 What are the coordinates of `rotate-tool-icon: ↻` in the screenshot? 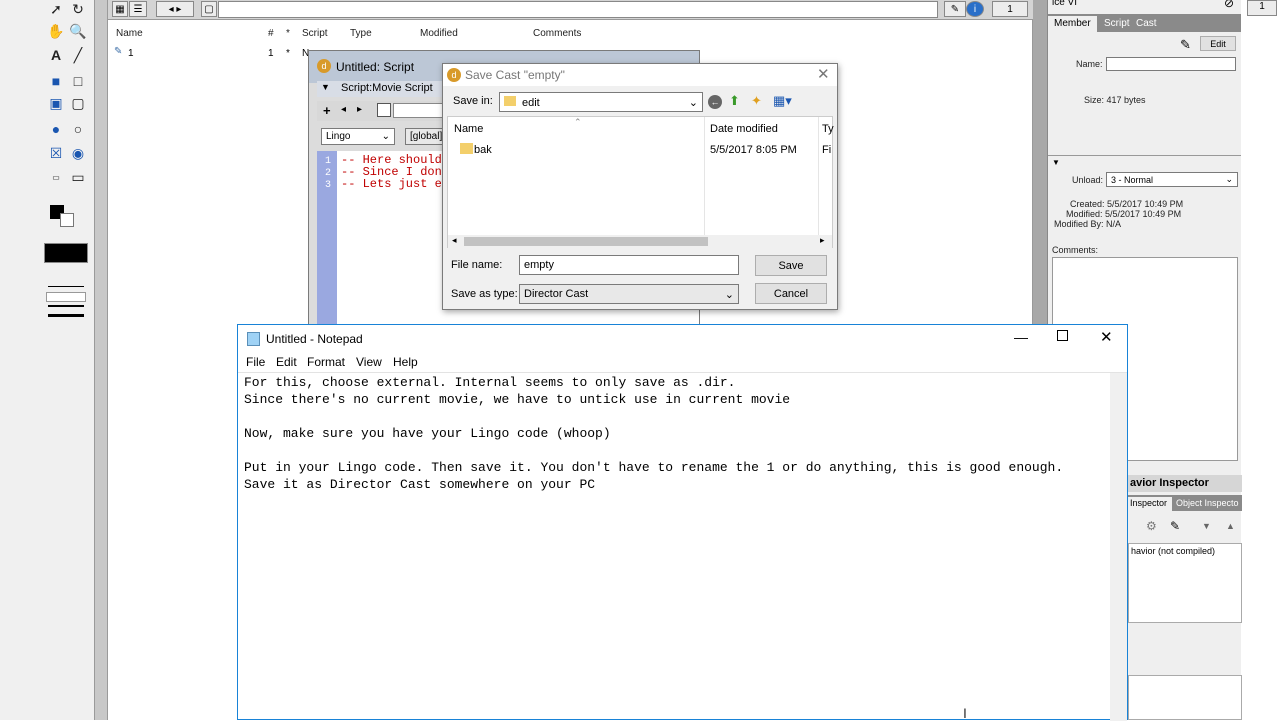 It's located at (78, 9).